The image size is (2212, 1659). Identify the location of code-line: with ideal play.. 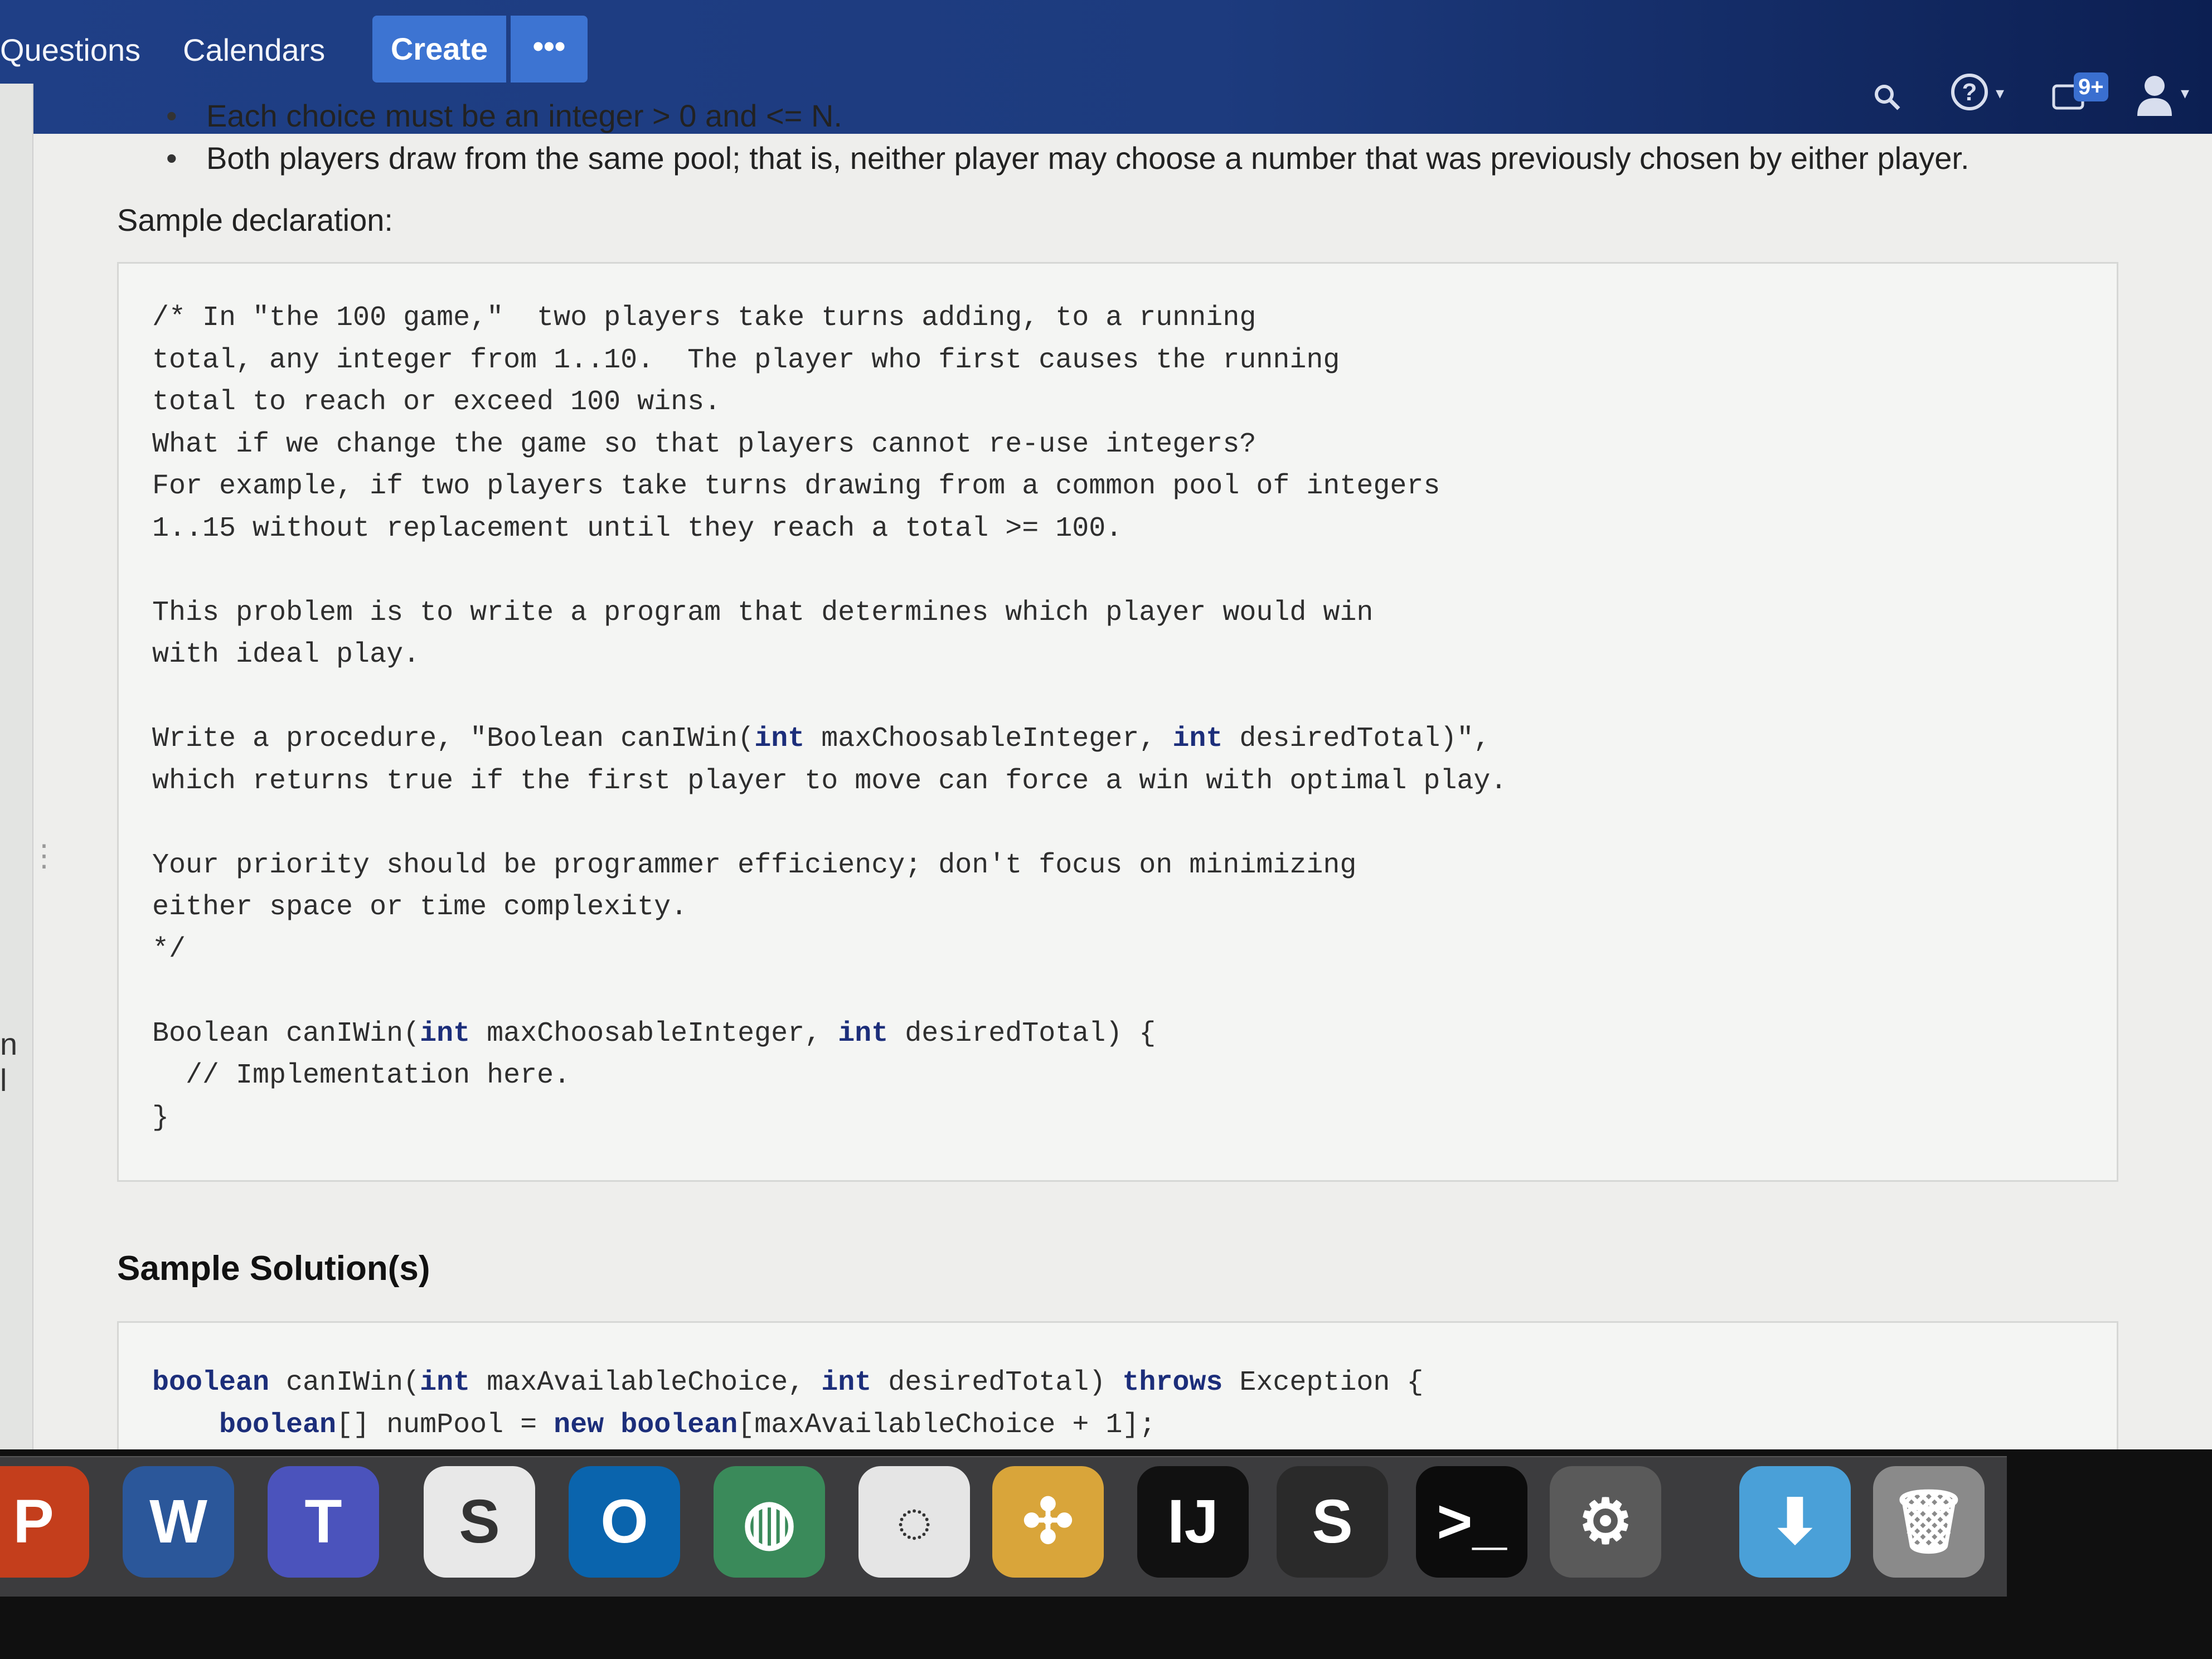
(286, 655).